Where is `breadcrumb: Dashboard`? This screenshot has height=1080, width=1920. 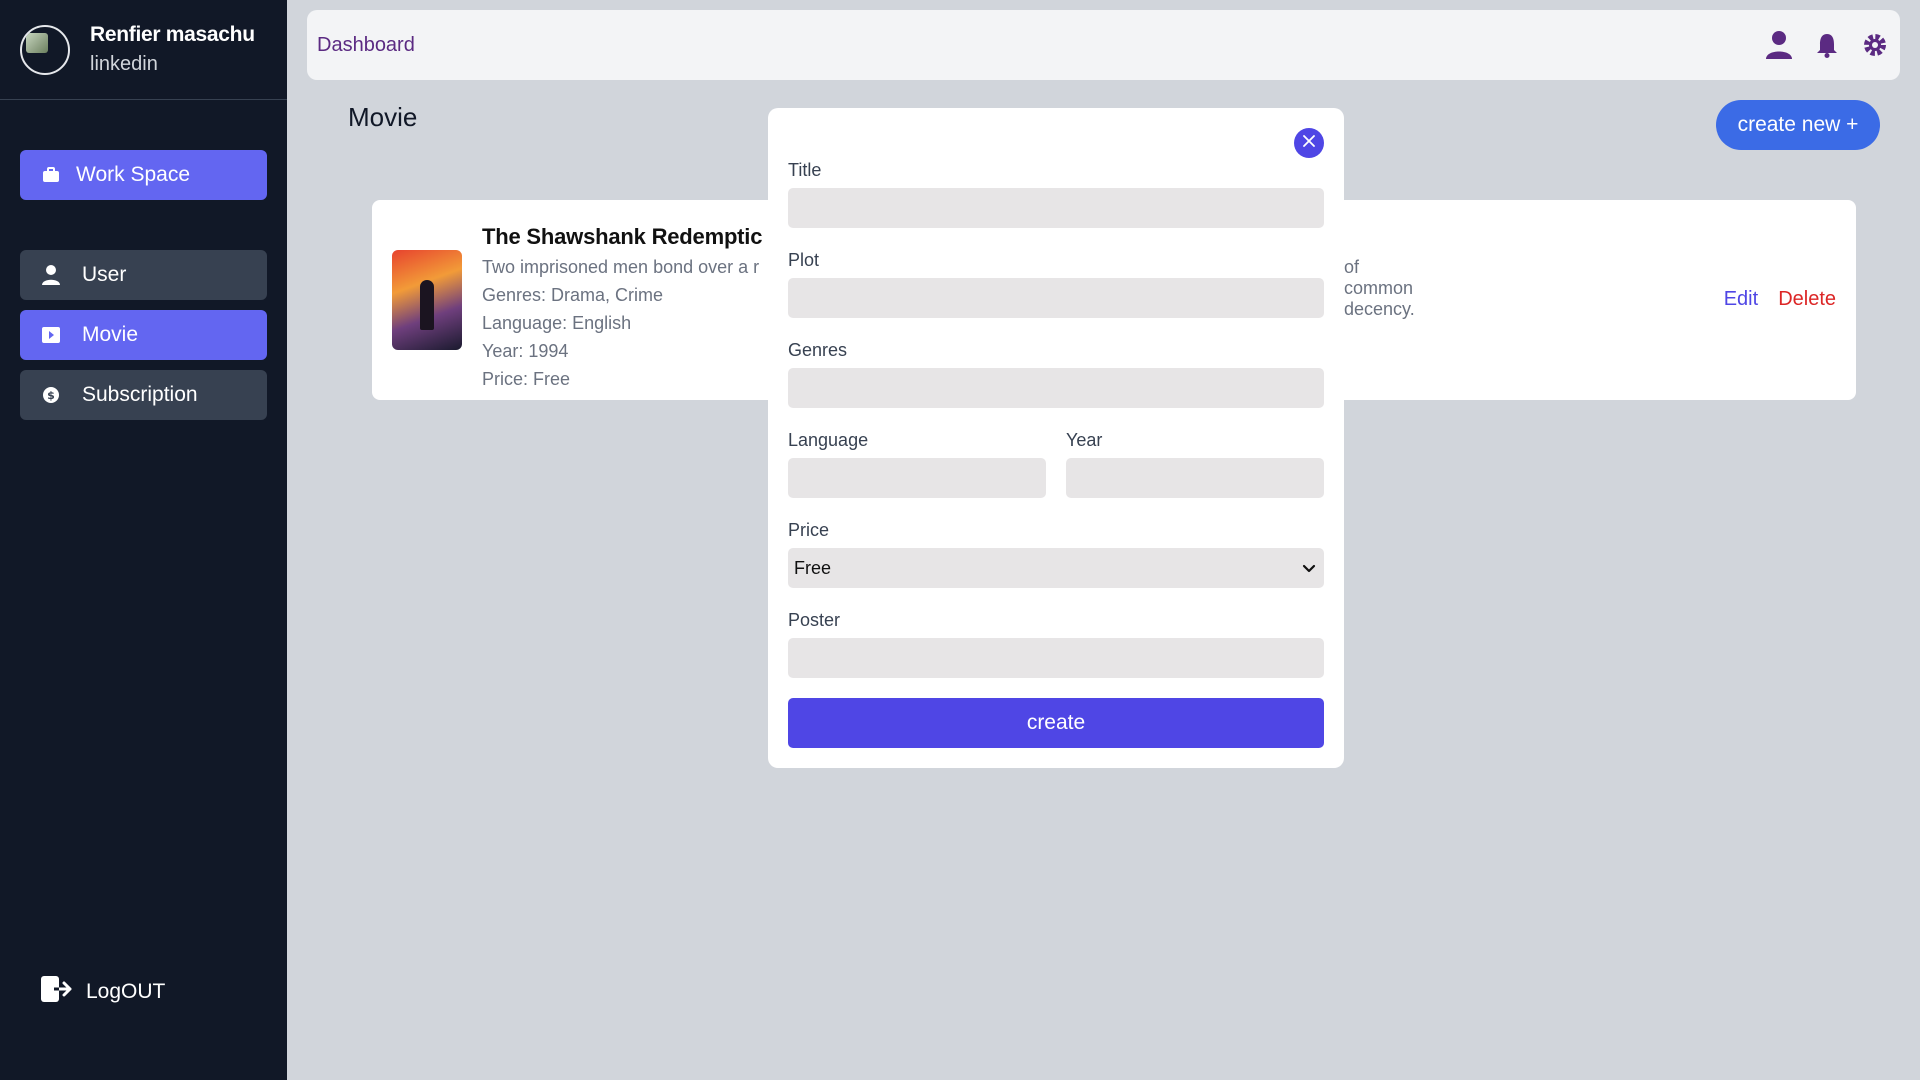 breadcrumb: Dashboard is located at coordinates (366, 45).